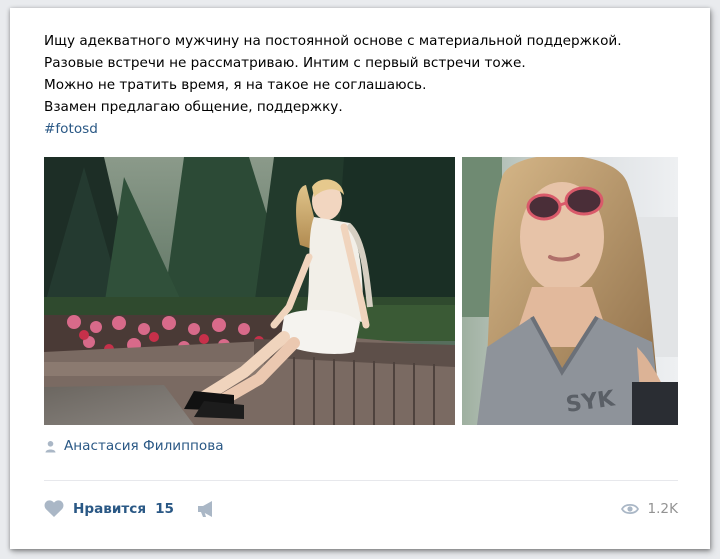 This screenshot has width=720, height=559. What do you see at coordinates (364, 129) in the screenshot?
I see `hashtag-link: #fotosd` at bounding box center [364, 129].